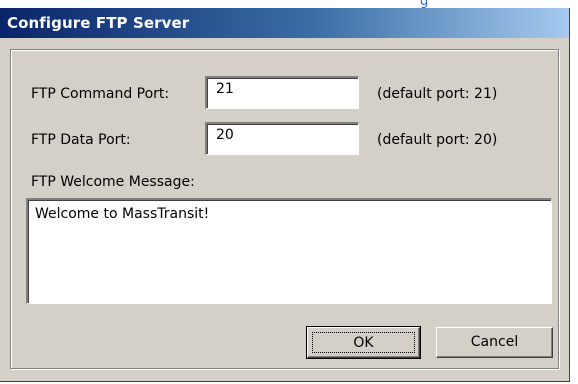 This screenshot has height=384, width=578. I want to click on dialog-title: Configure FTP Server, so click(98, 23).